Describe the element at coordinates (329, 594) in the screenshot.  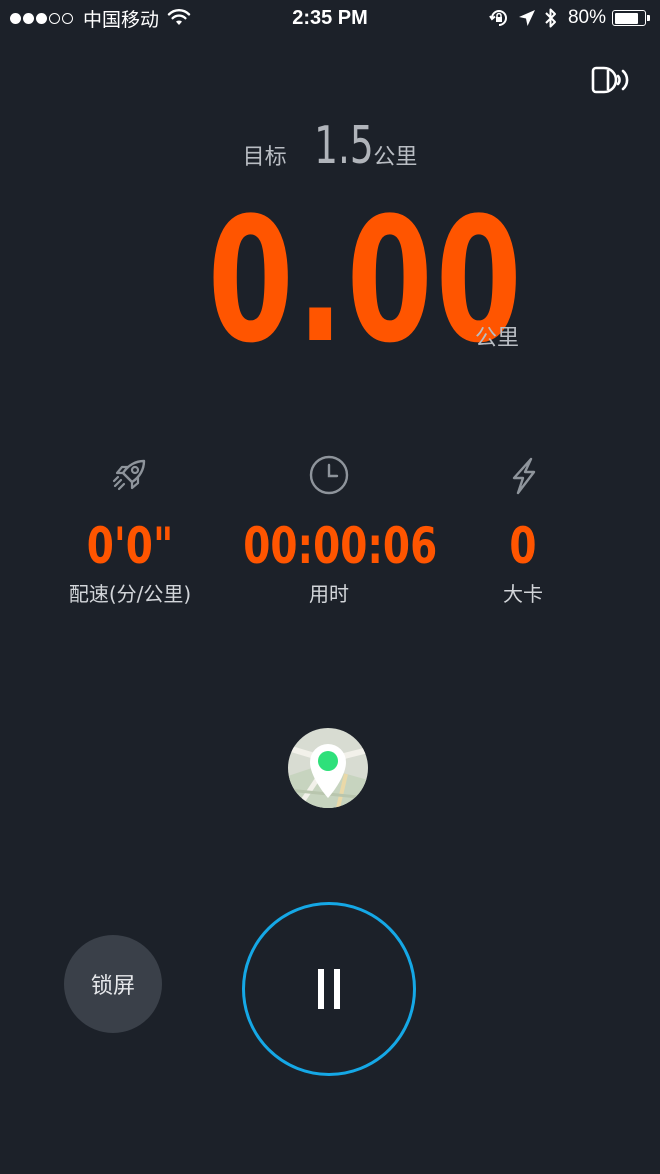
I see `duration-label: 用时` at that location.